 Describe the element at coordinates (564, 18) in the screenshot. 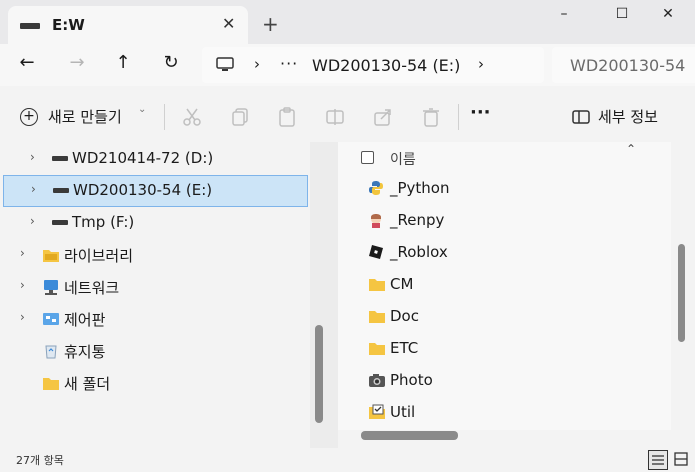

I see `minimize-button: –` at that location.